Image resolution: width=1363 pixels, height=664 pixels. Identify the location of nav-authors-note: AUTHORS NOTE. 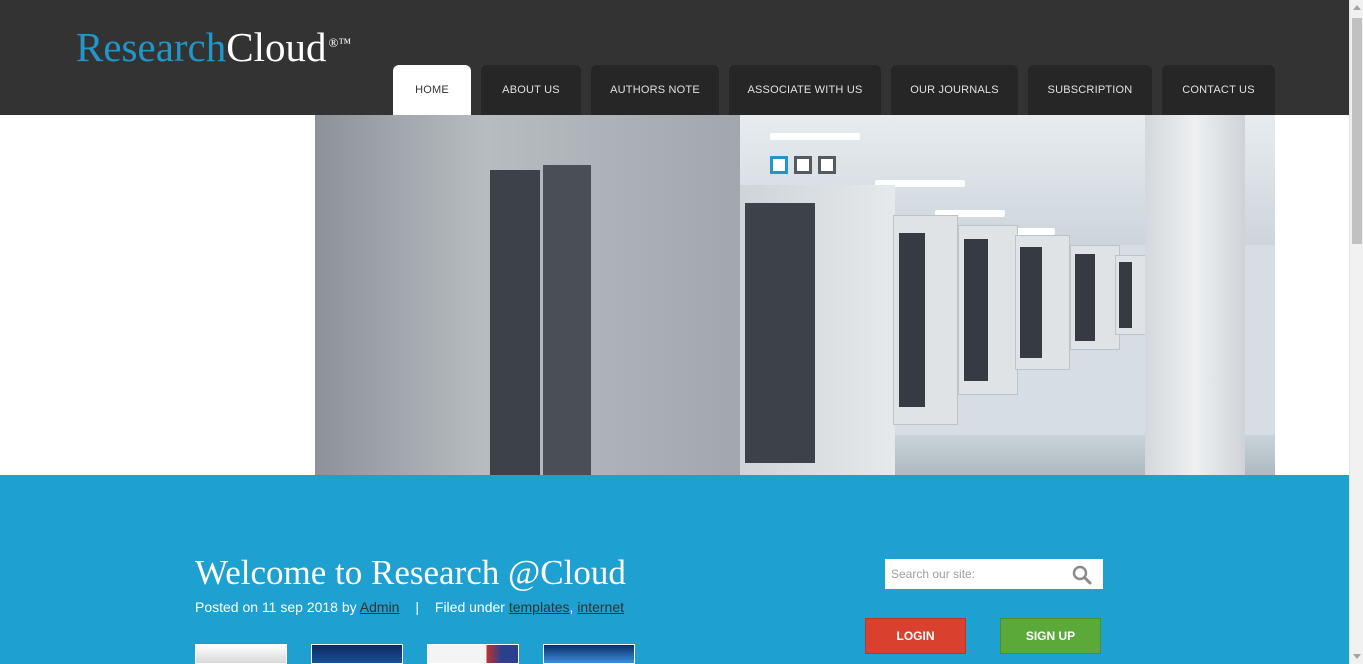
(655, 90).